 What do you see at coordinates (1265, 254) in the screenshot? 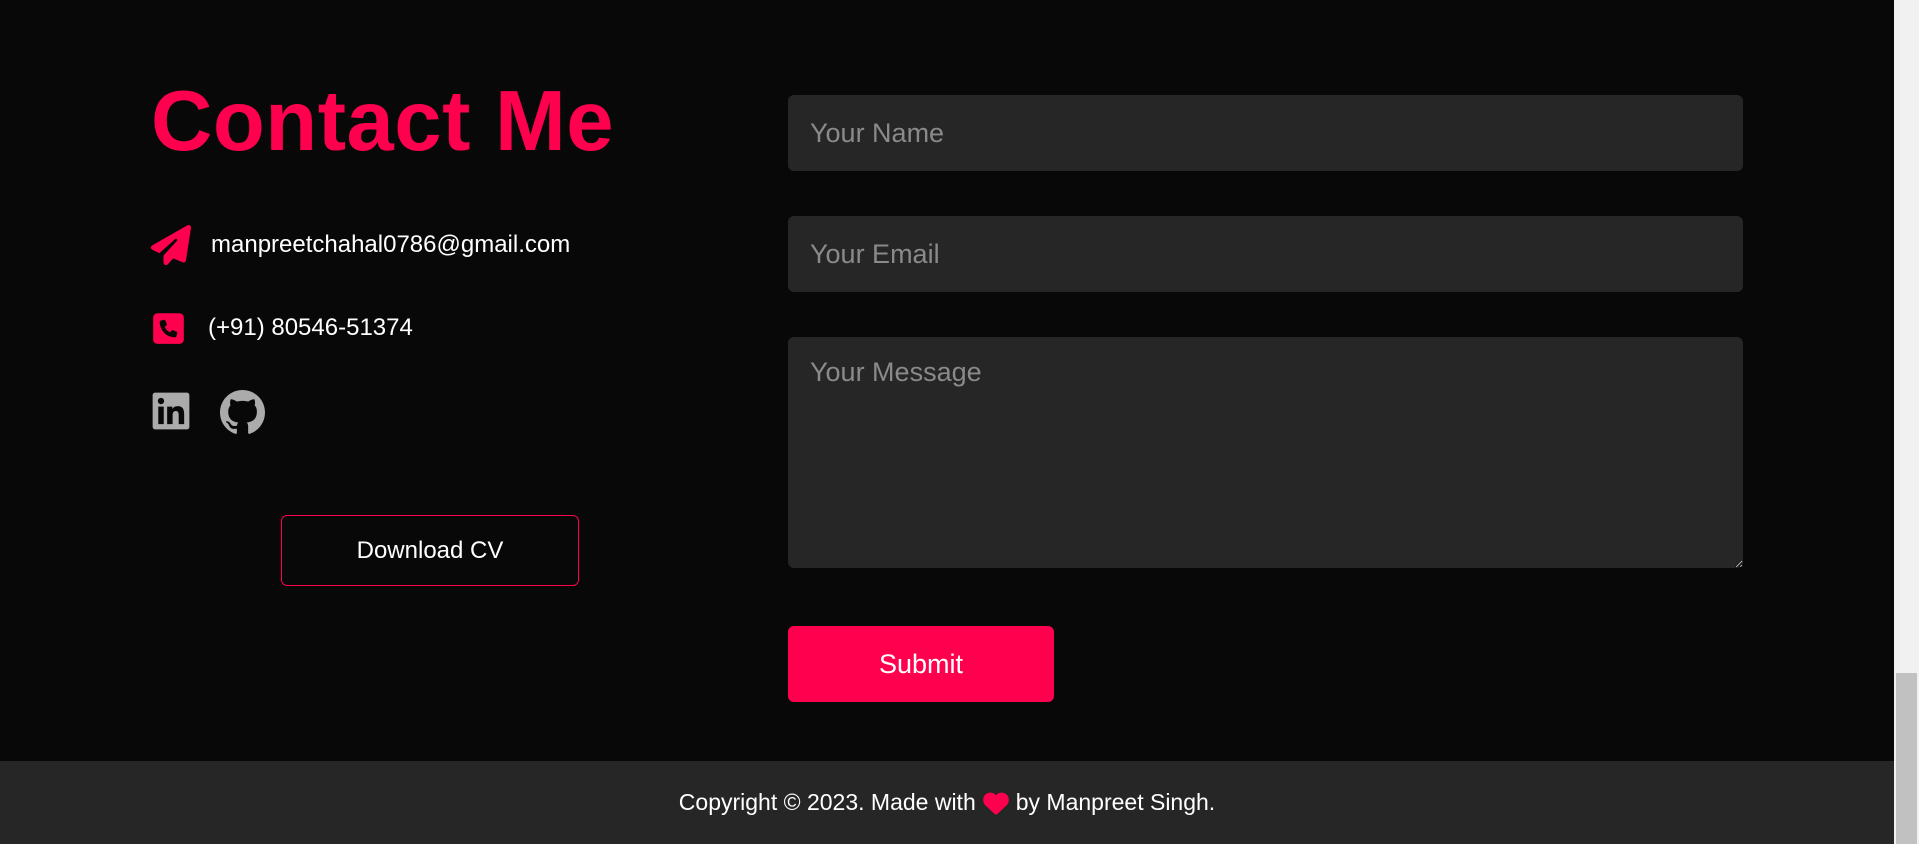
I see `email-input` at bounding box center [1265, 254].